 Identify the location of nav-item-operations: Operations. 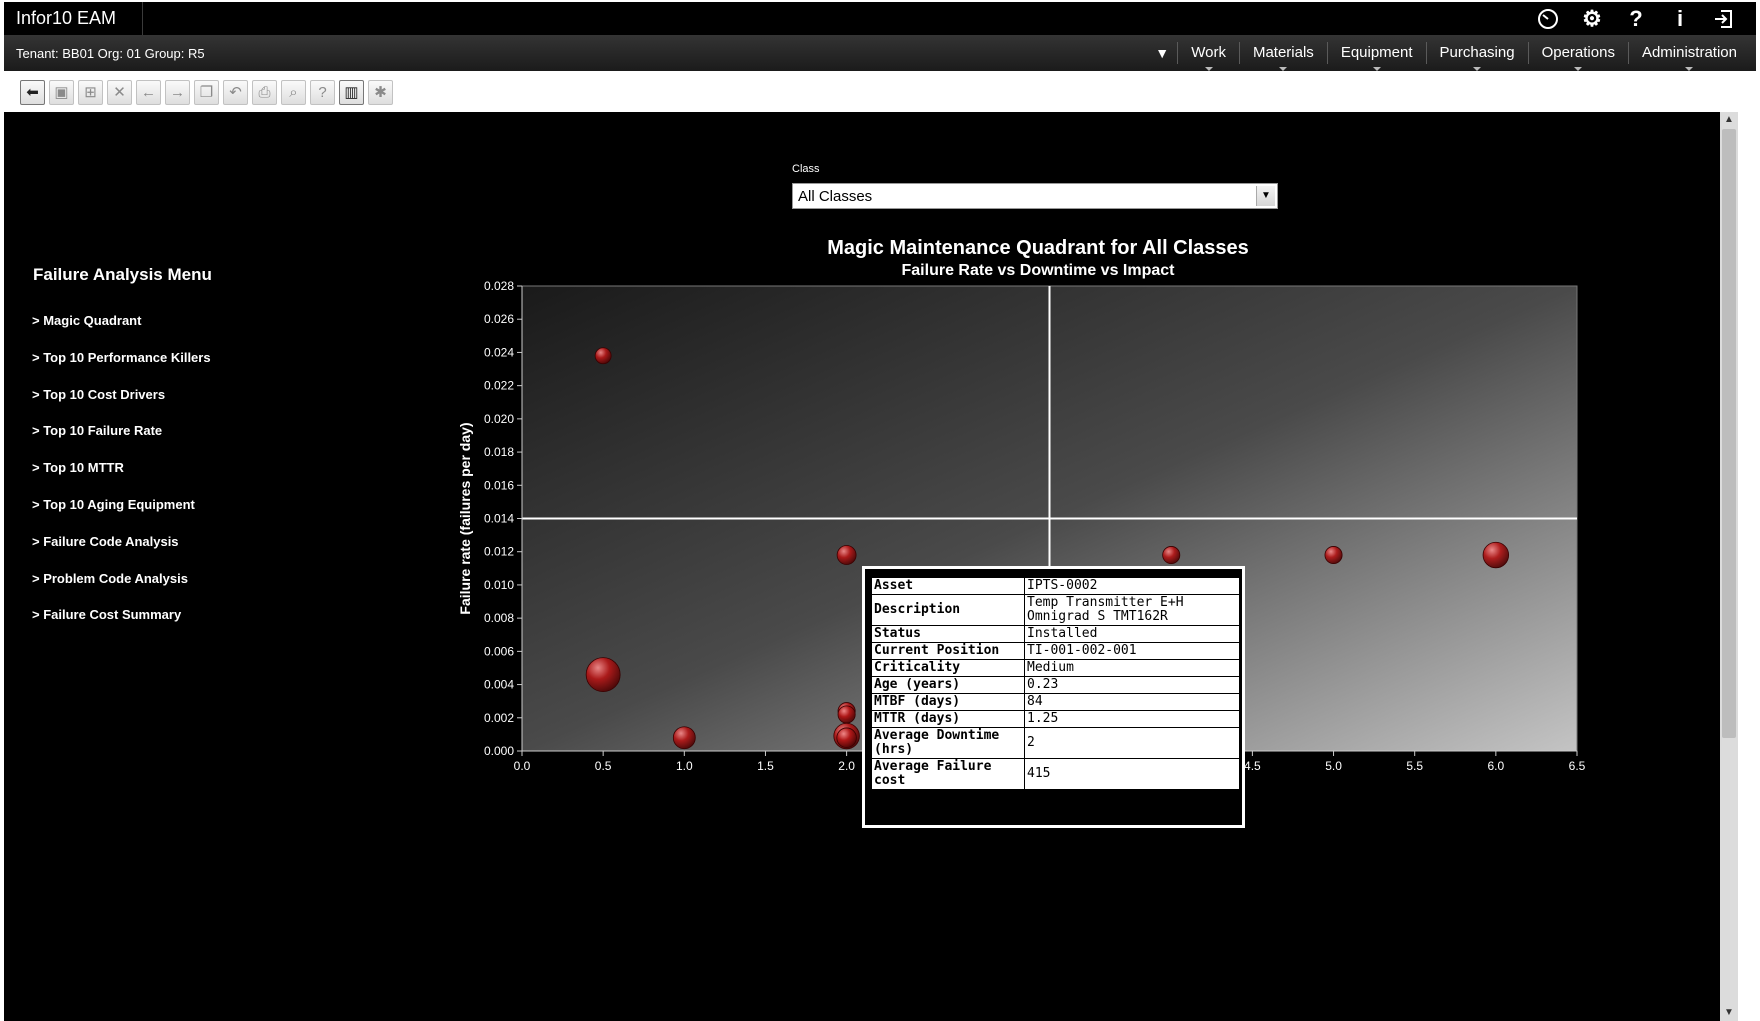
(1577, 56).